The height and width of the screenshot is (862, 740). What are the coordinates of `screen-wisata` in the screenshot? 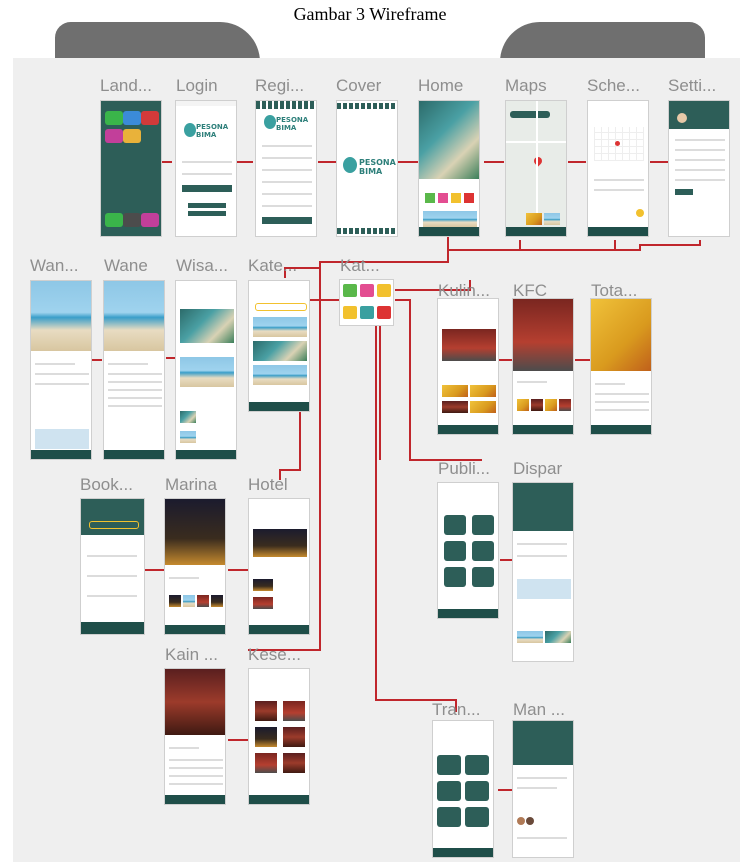 It's located at (206, 370).